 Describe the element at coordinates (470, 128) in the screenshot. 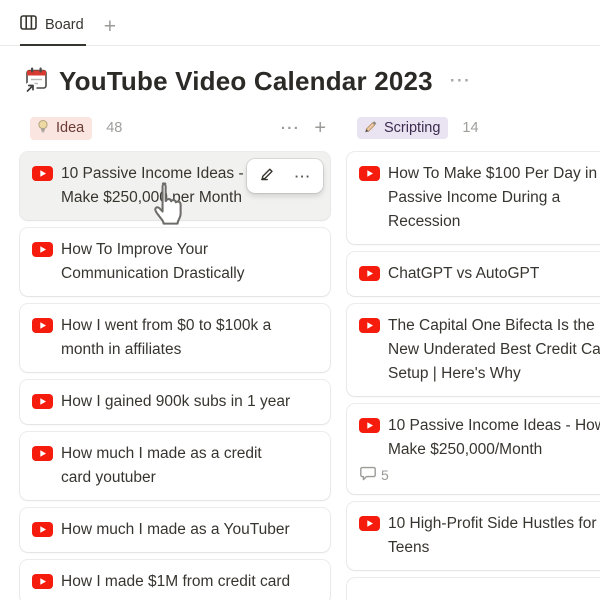

I see `column-count: 14` at that location.